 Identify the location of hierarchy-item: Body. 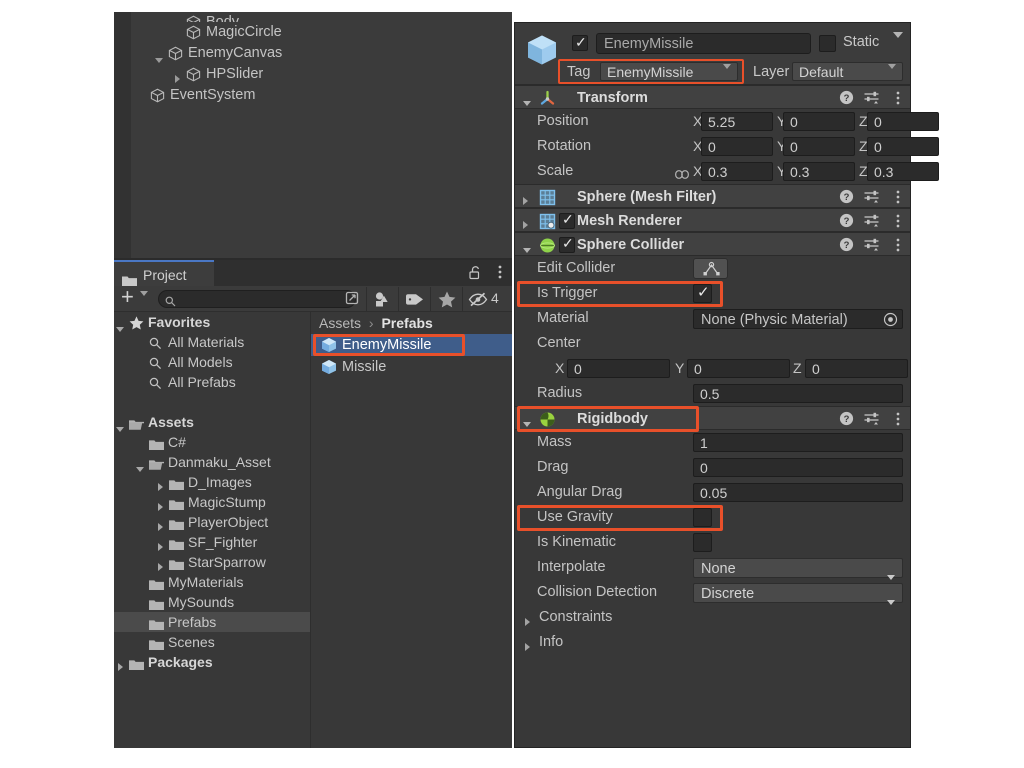
(313, 17).